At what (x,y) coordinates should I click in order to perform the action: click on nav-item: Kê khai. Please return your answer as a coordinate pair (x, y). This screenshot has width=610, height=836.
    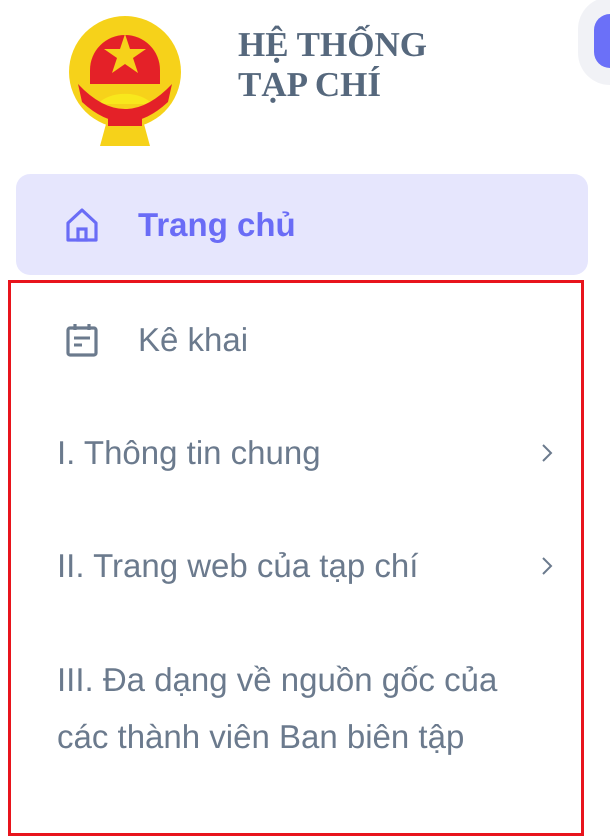
    Looking at the image, I should click on (296, 339).